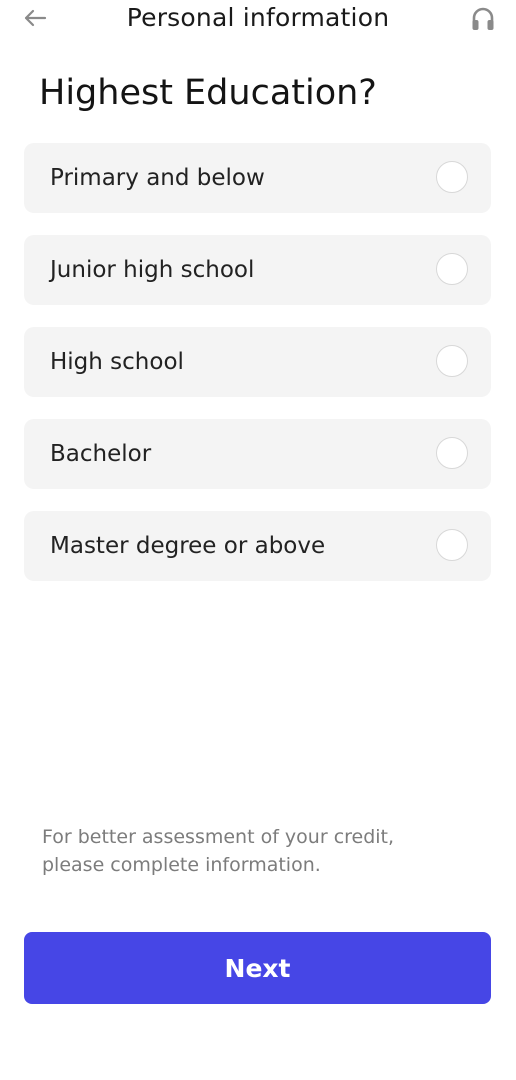  Describe the element at coordinates (257, 270) in the screenshot. I see `option-junior-high-school: Junior high school` at that location.